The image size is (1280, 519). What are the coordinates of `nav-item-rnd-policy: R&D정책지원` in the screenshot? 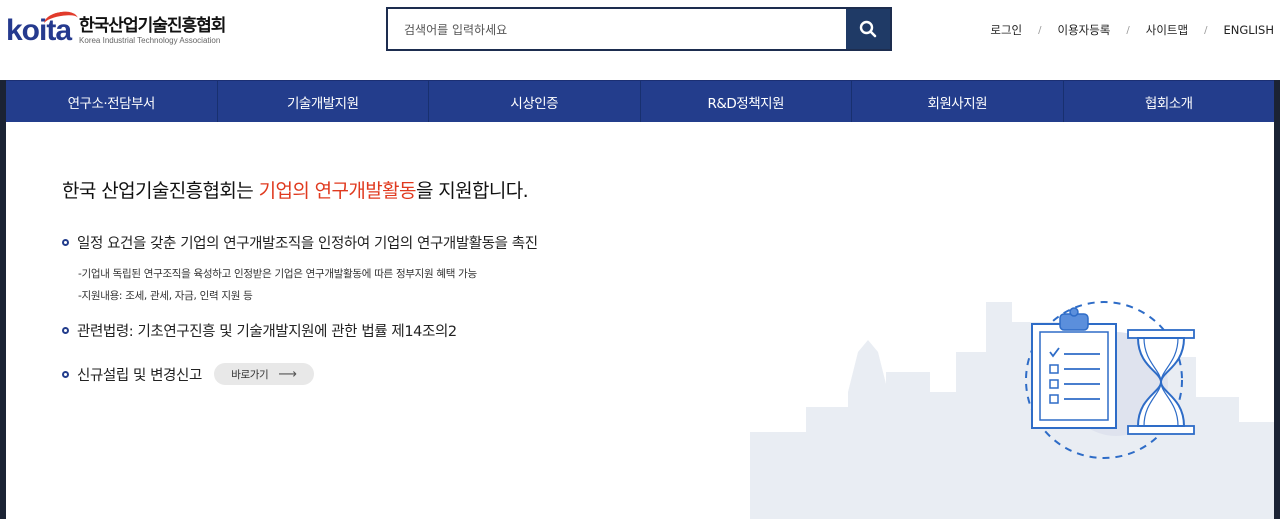 It's located at (746, 102).